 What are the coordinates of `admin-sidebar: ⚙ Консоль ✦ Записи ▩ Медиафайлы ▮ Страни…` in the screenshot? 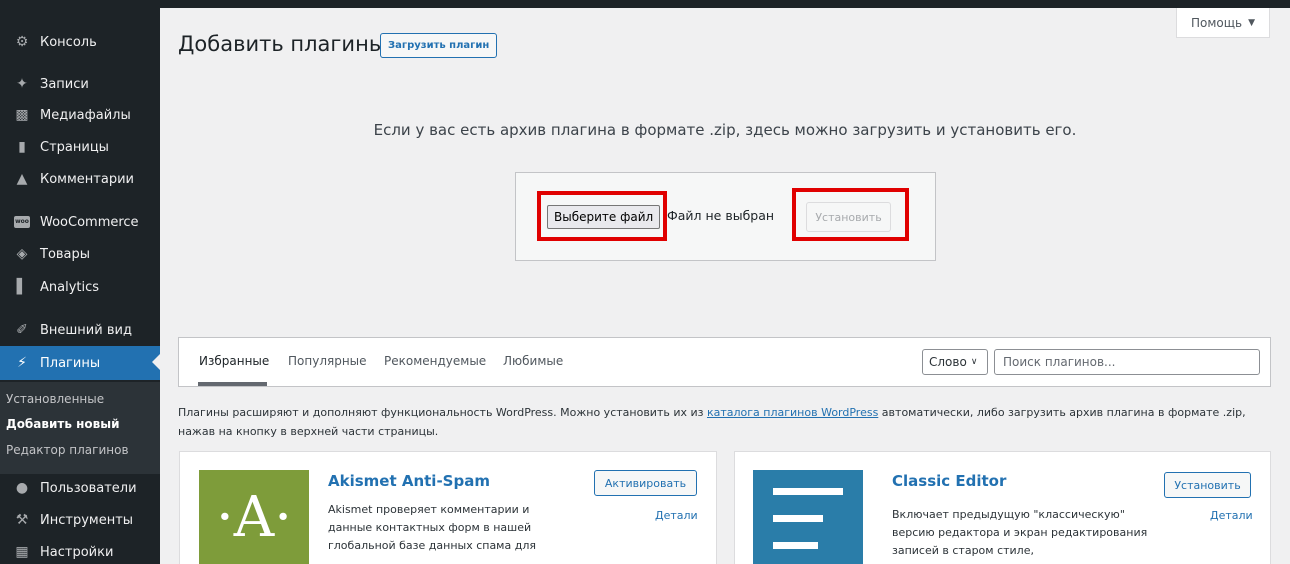 It's located at (80, 286).